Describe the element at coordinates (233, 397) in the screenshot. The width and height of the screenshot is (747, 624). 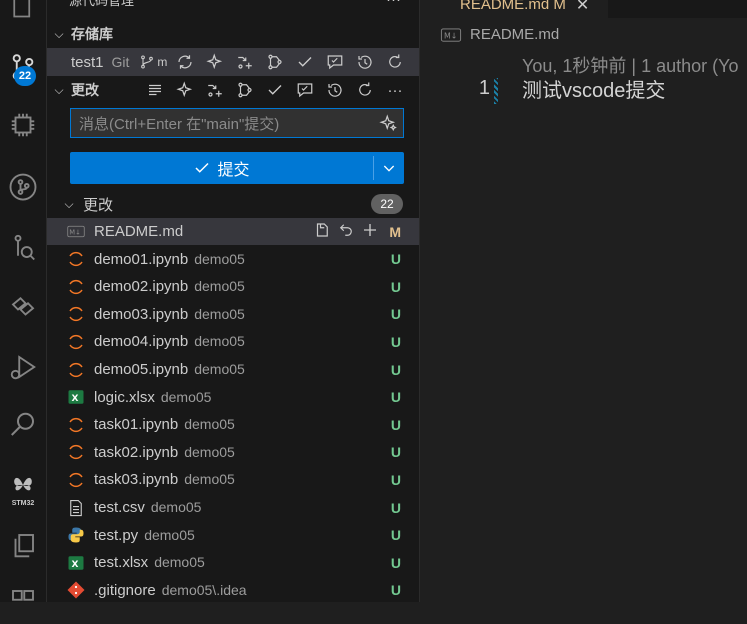
I see `list-item: Xlogic.xlsx demo05 U` at that location.